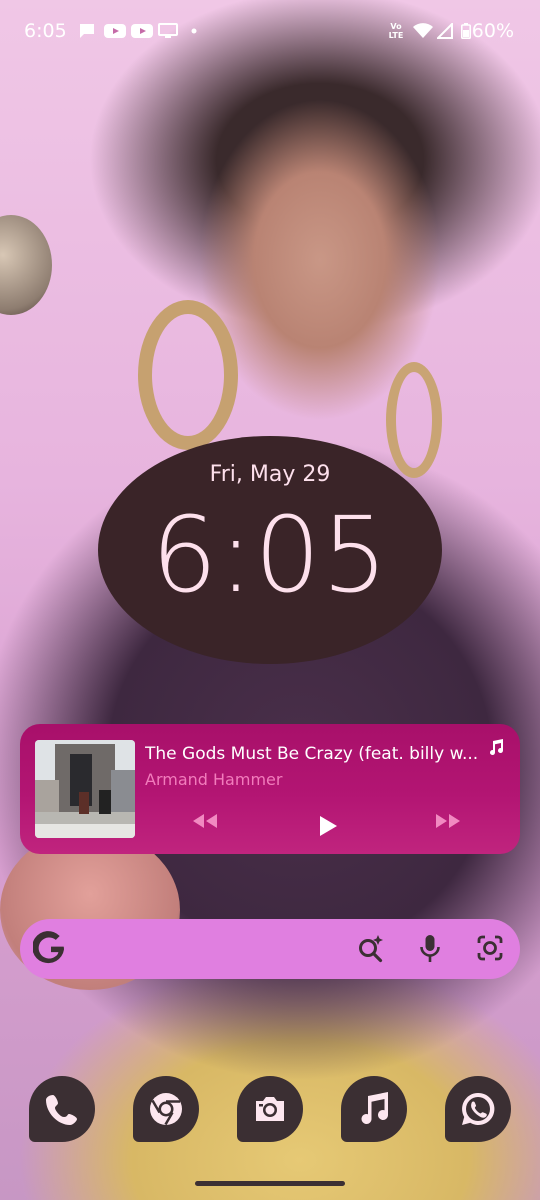 The image size is (540, 1200). What do you see at coordinates (492, 31) in the screenshot?
I see `battery-percentage: 60%` at bounding box center [492, 31].